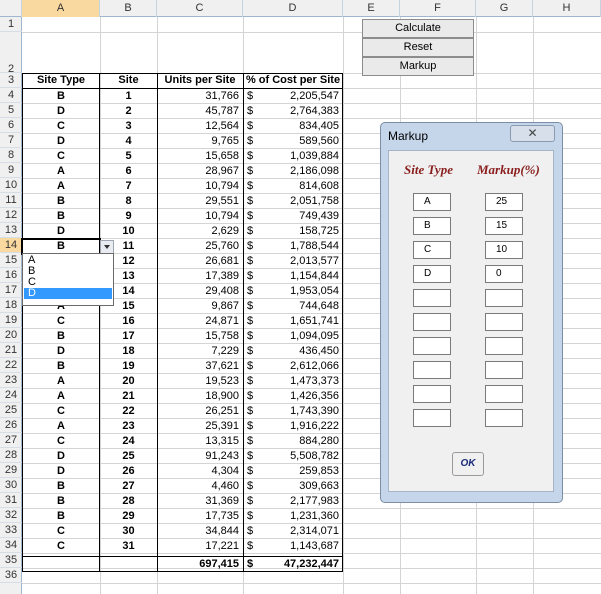 This screenshot has height=594, width=601. Describe the element at coordinates (293, 156) in the screenshot. I see `cell-cost: $1,039,884` at that location.